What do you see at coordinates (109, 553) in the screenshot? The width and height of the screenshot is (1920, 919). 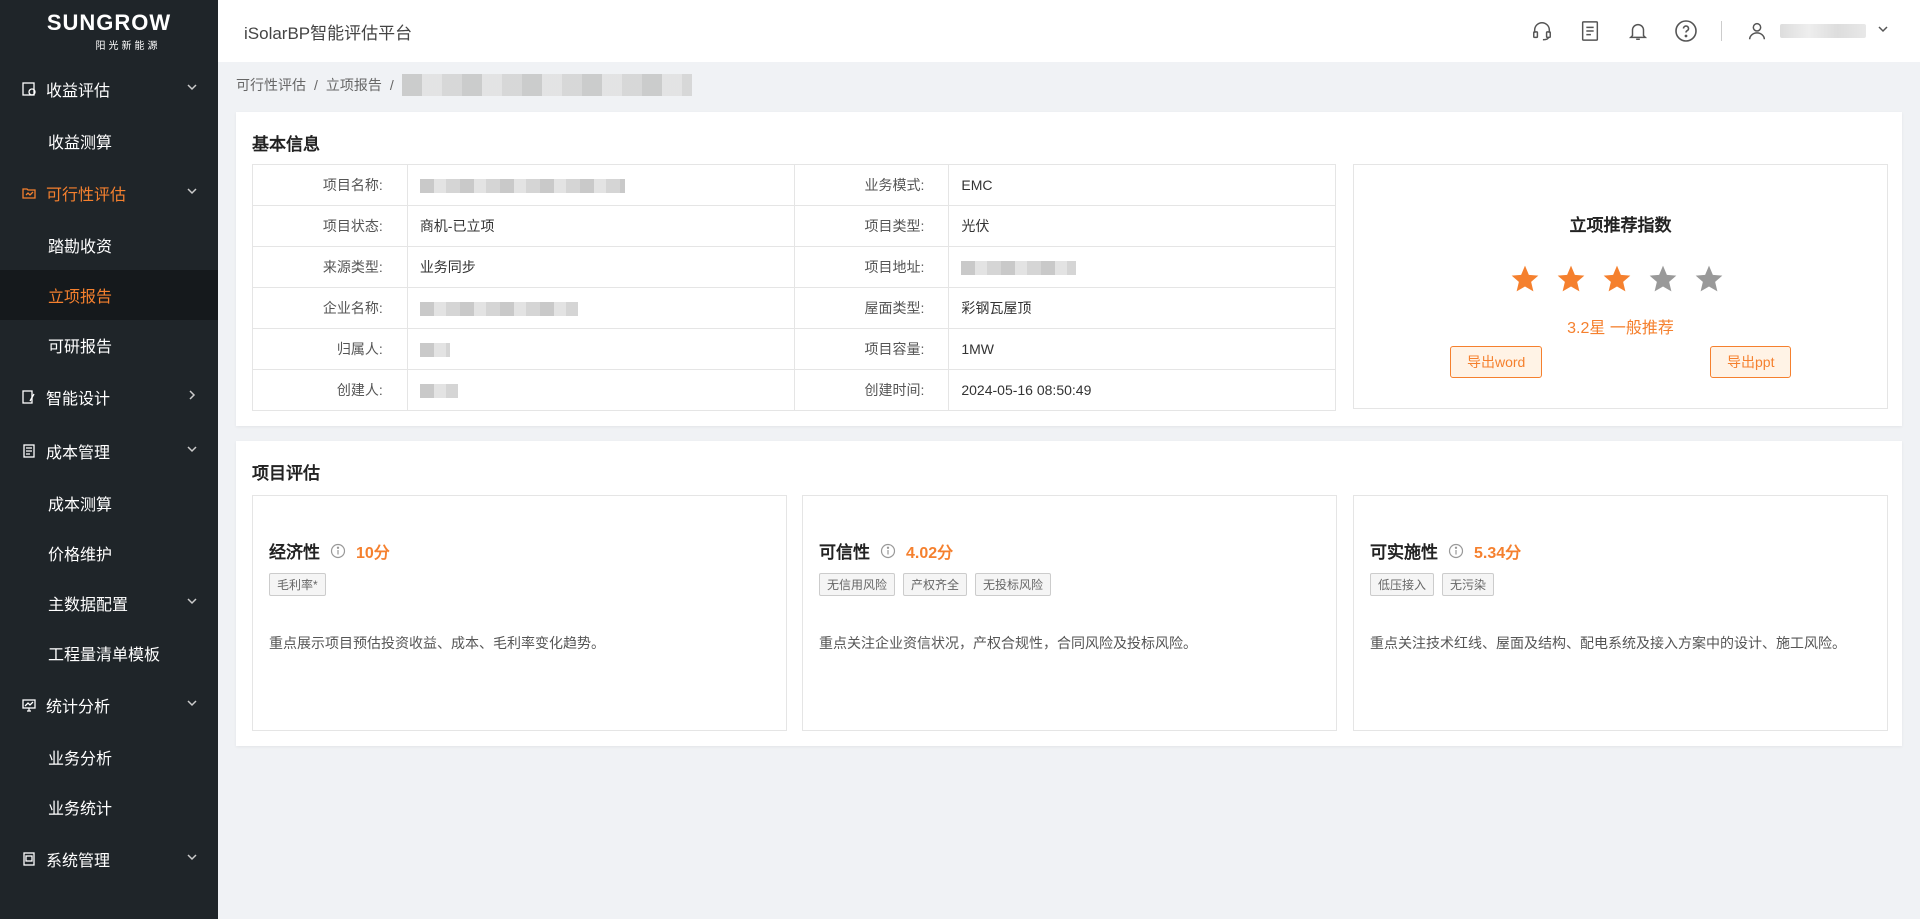 I see `sidebar-item: 价格维护` at bounding box center [109, 553].